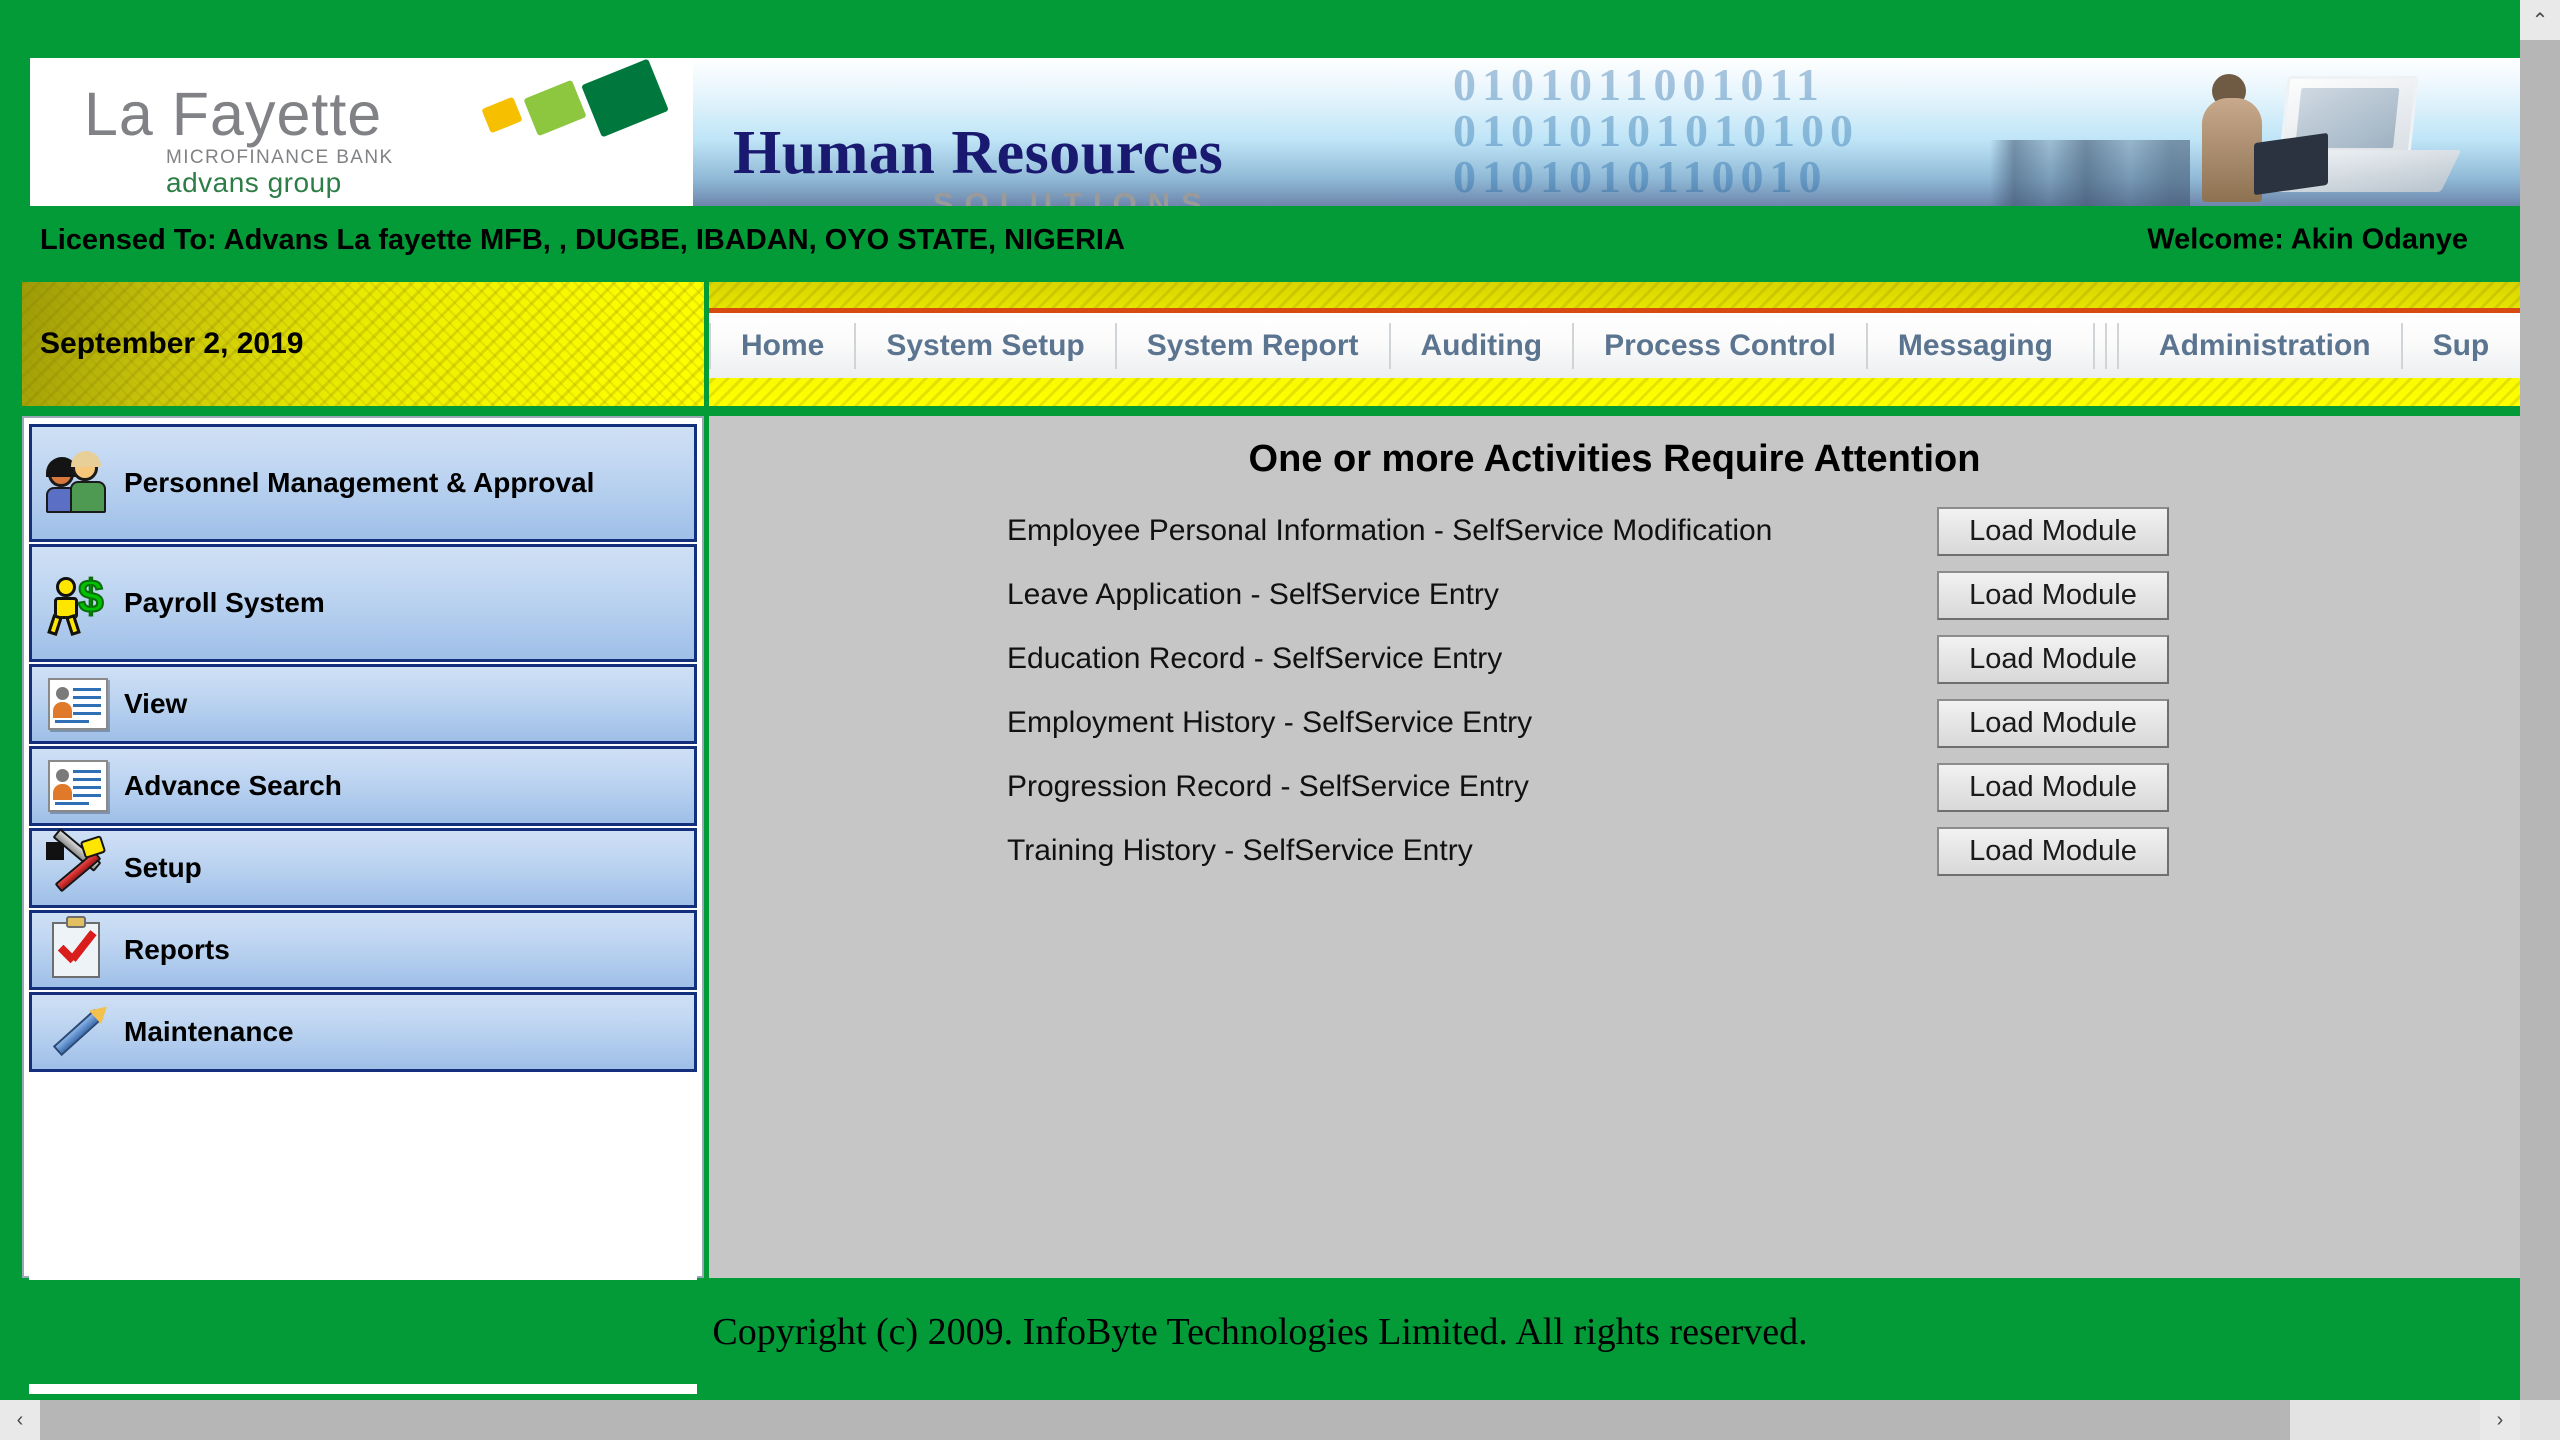 This screenshot has width=2560, height=1440. I want to click on sidebar-item-personnel-management: Personnel Management & Approval, so click(363, 483).